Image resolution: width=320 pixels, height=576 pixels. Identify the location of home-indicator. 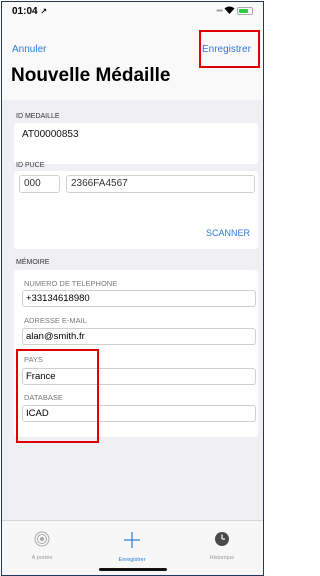
(133, 569).